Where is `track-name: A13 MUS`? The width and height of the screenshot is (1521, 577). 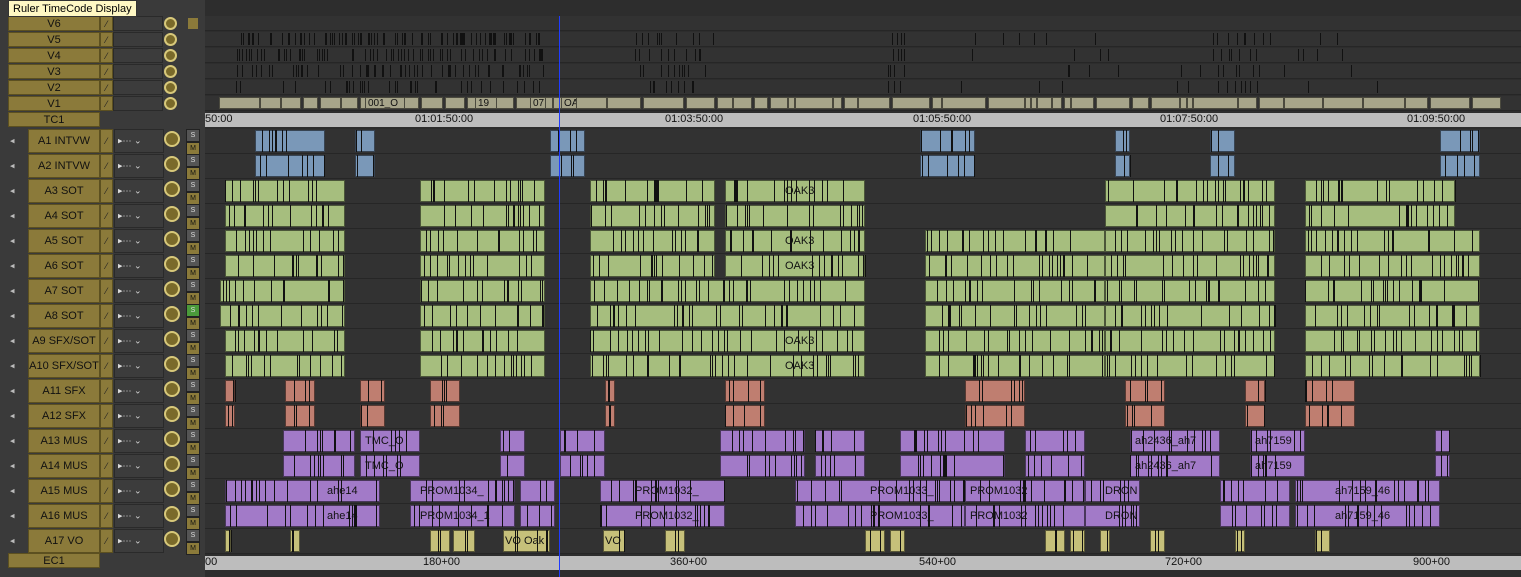
track-name: A13 MUS is located at coordinates (64, 441).